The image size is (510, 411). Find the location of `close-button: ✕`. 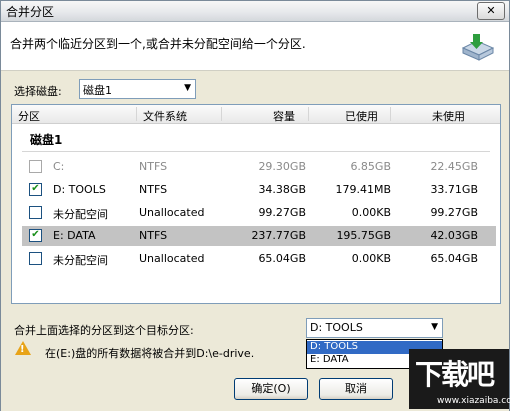

close-button: ✕ is located at coordinates (491, 11).